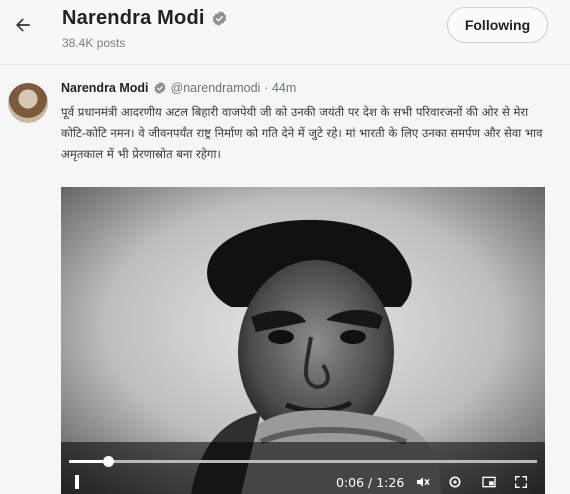 The image size is (570, 494). What do you see at coordinates (489, 482) in the screenshot?
I see `picture-in-picture-icon` at bounding box center [489, 482].